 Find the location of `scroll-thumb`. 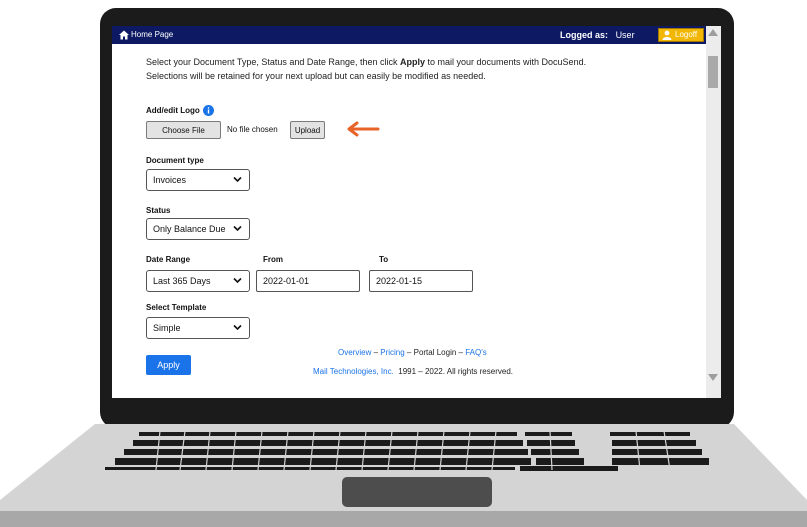

scroll-thumb is located at coordinates (713, 72).